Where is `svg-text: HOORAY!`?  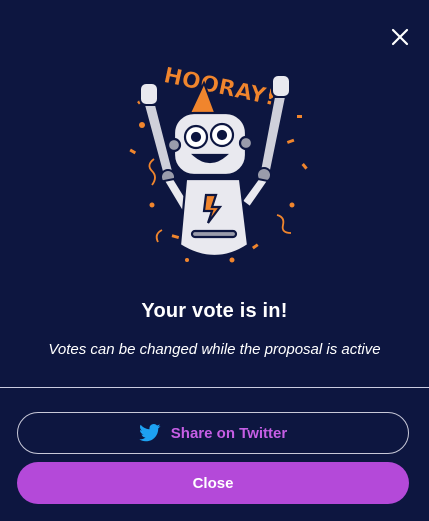
svg-text: HOORAY! is located at coordinates (219, 87).